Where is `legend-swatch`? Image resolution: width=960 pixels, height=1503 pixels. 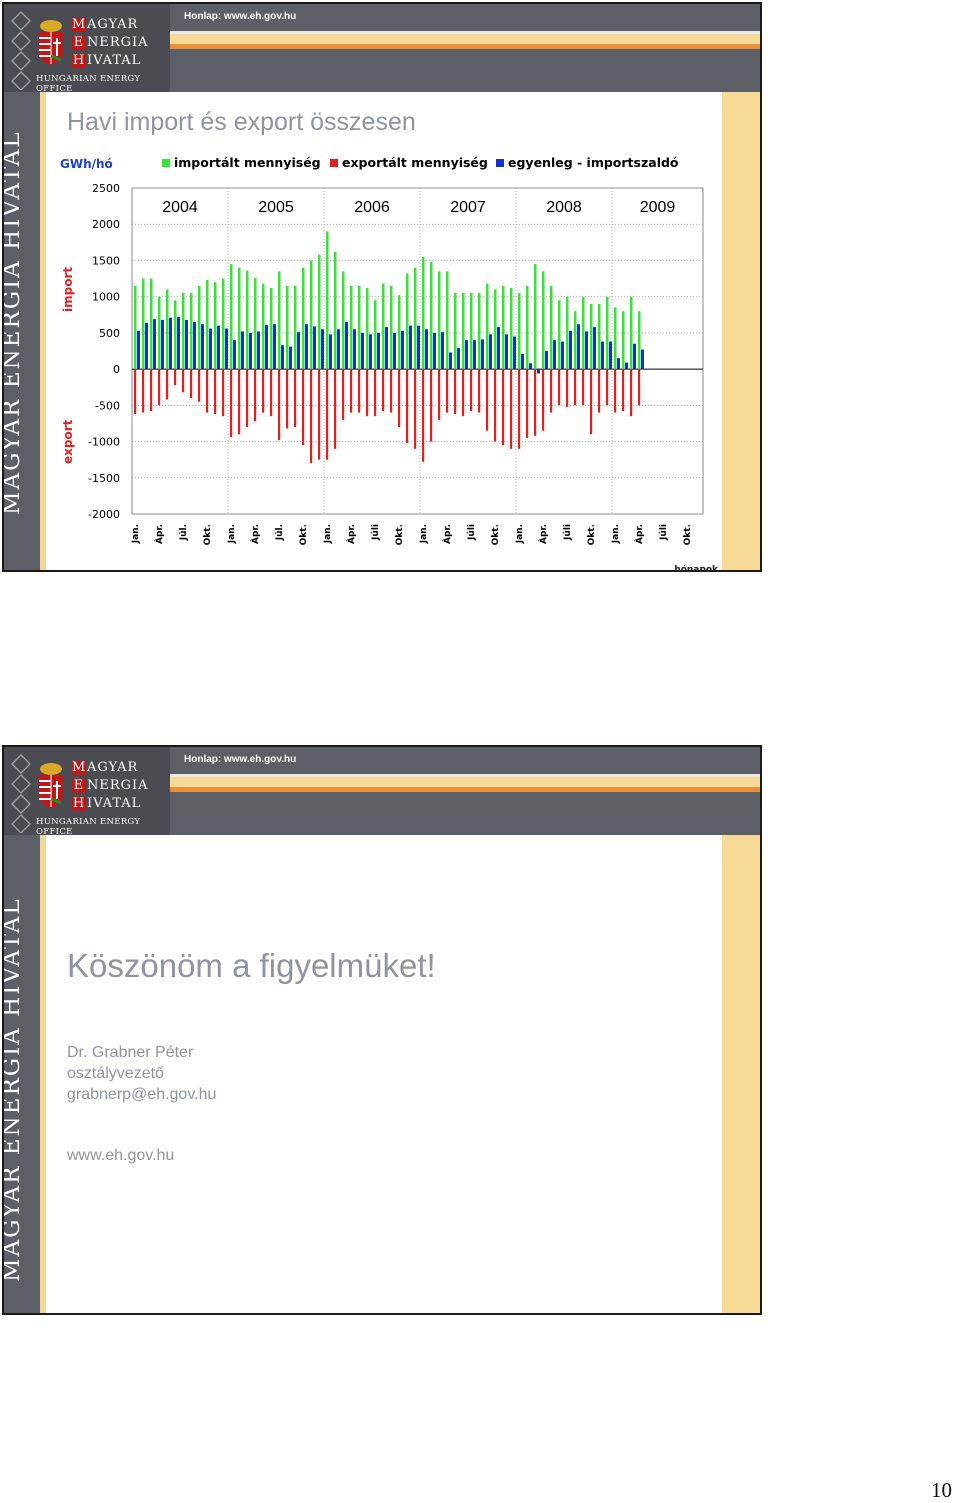 legend-swatch is located at coordinates (500, 163).